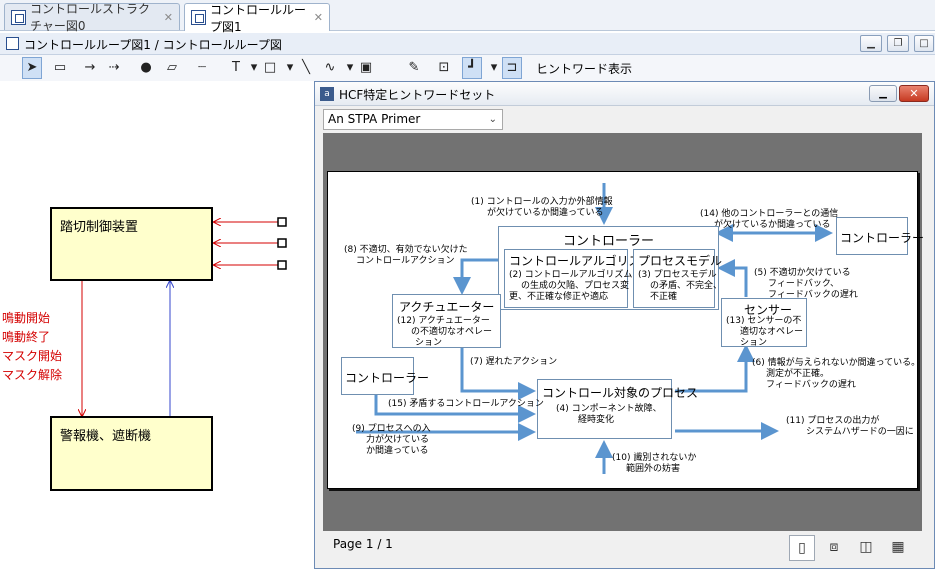  Describe the element at coordinates (414, 68) in the screenshot. I see `pin-icon: ✎` at that location.